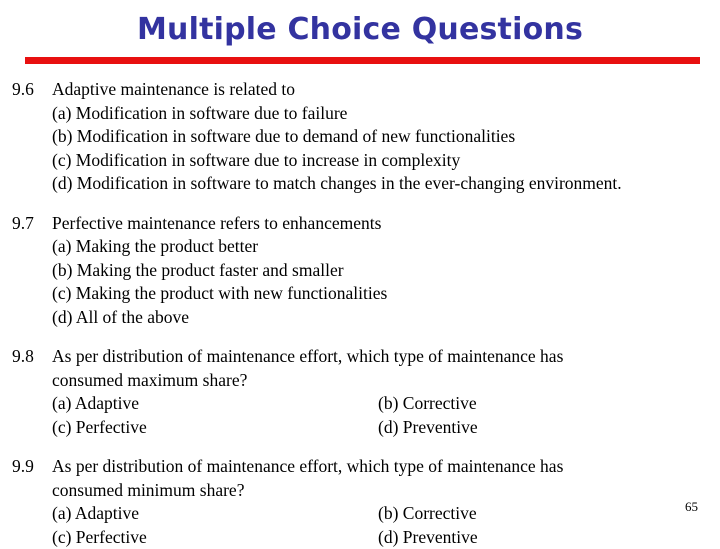  Describe the element at coordinates (32, 357) in the screenshot. I see `question-number: 9.8` at that location.